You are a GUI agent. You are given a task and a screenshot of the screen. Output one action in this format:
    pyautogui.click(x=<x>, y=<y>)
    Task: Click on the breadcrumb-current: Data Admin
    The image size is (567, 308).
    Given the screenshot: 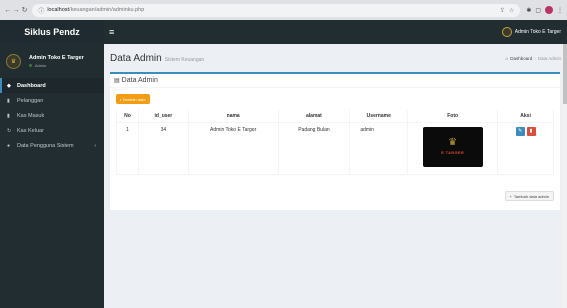 What is the action you would take?
    pyautogui.click(x=549, y=58)
    